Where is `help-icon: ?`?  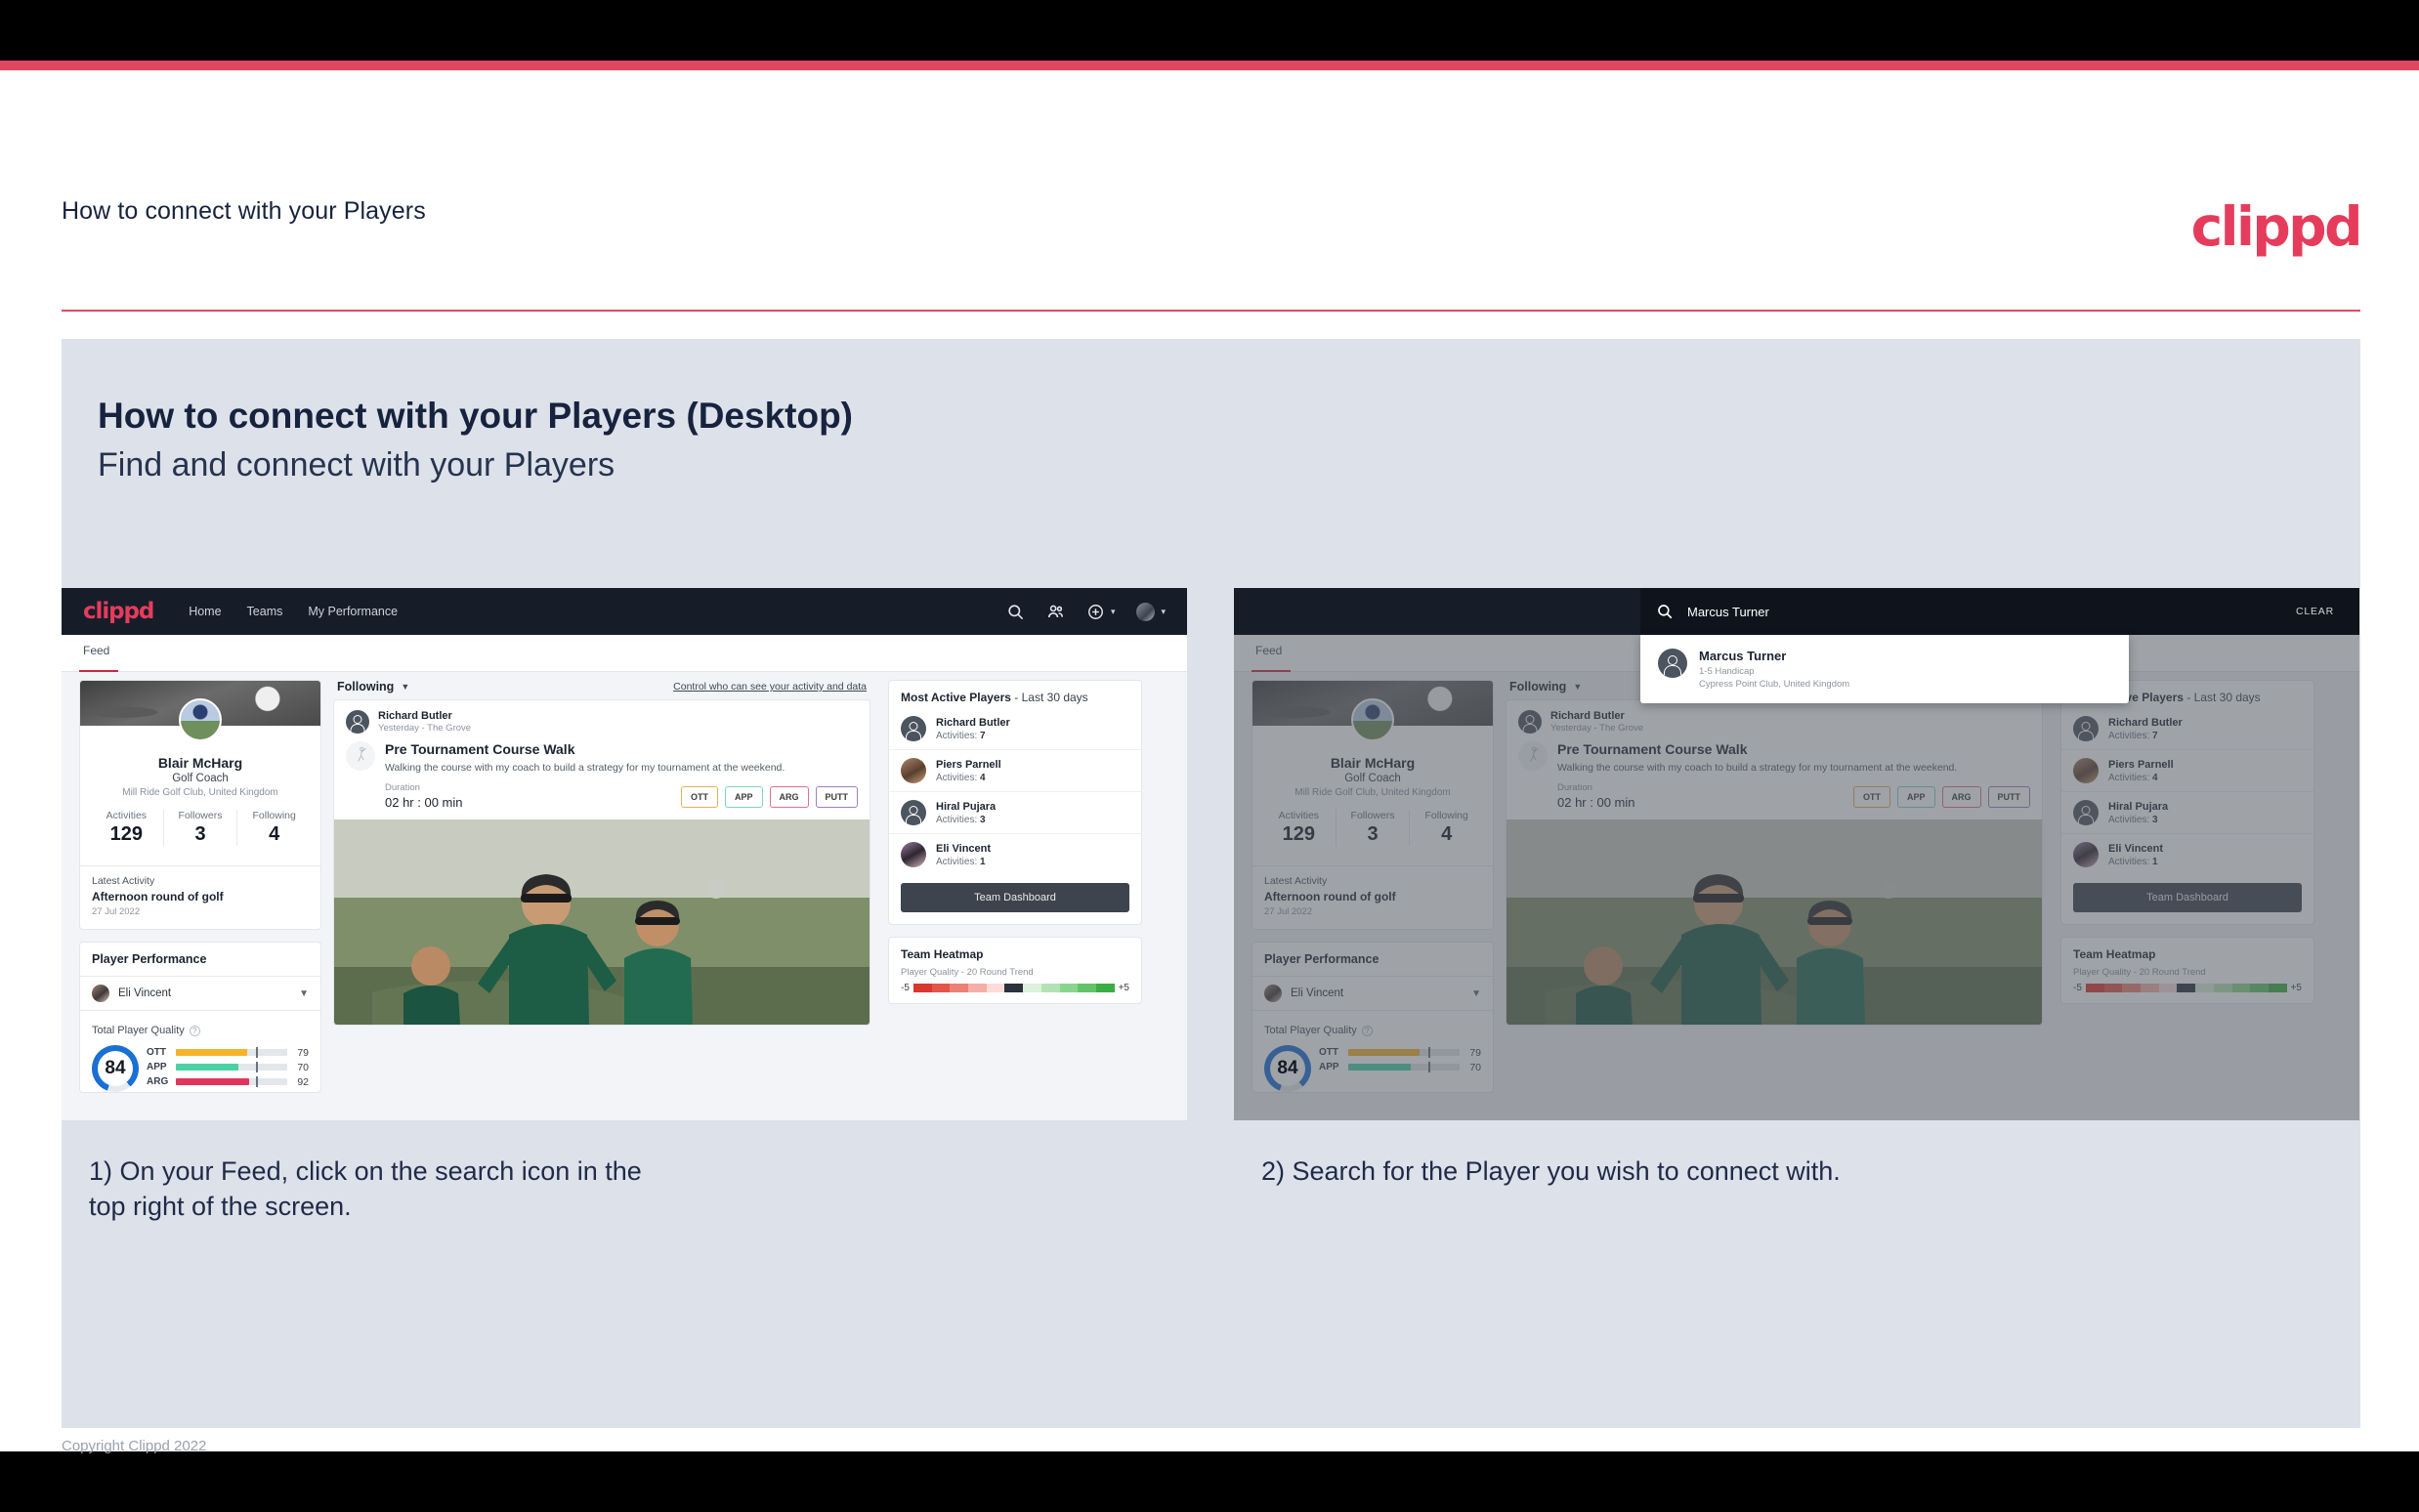
help-icon: ? is located at coordinates (194, 1031).